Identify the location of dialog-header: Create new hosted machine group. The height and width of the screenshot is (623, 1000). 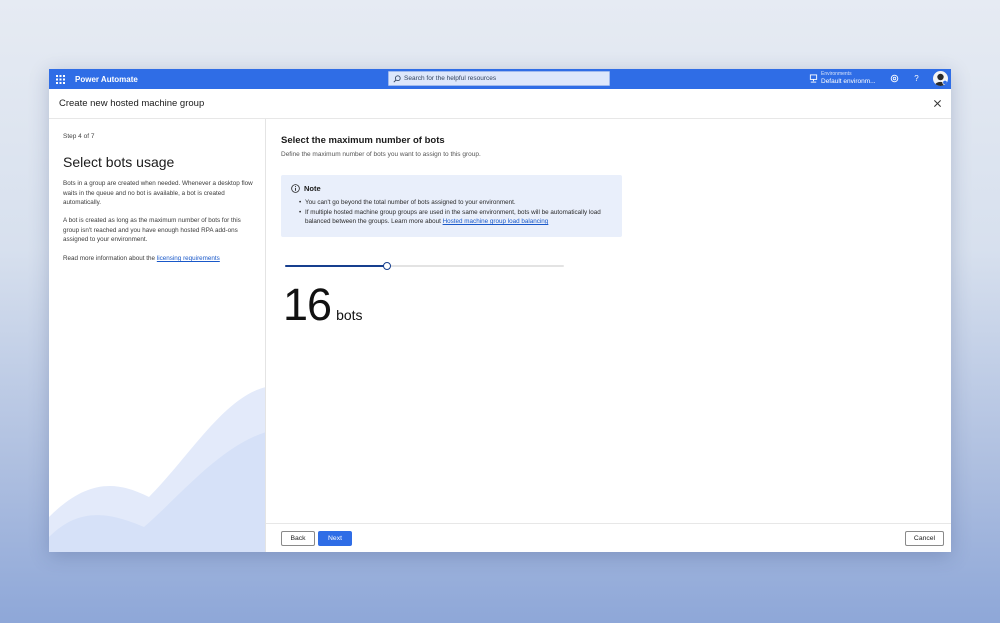
(500, 104).